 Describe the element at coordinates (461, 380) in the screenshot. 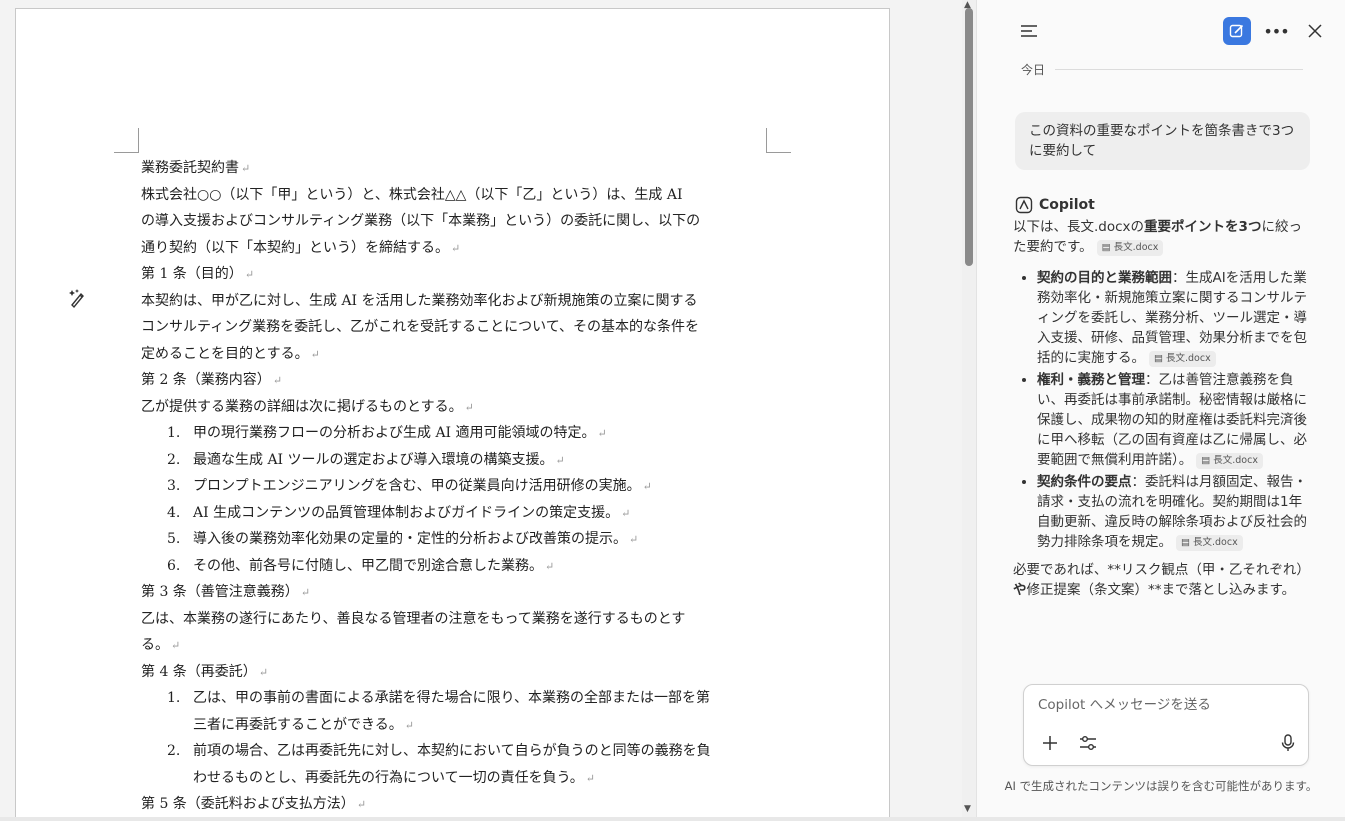

I see `document-line: 第 2 条（業務内容） ↵` at that location.